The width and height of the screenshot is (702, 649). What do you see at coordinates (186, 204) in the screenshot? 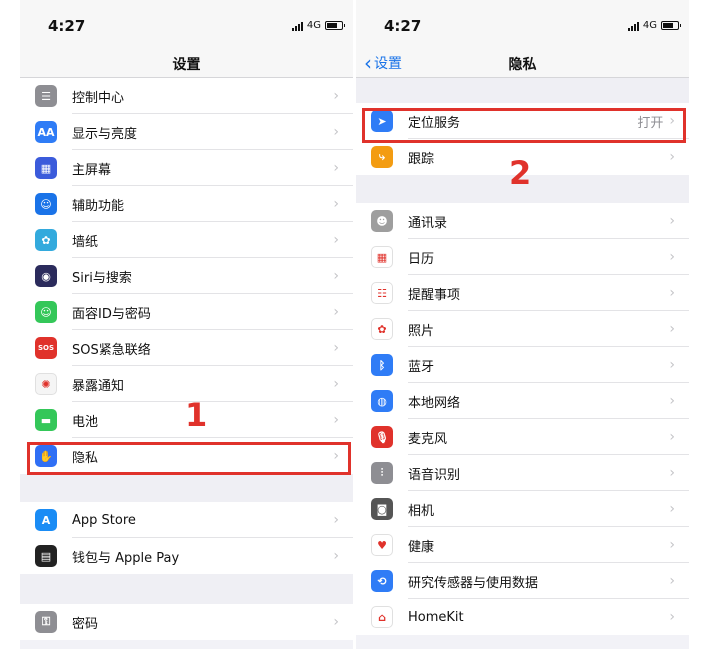
I see `settings-row: ☺ 辅助功能 ›` at bounding box center [186, 204].